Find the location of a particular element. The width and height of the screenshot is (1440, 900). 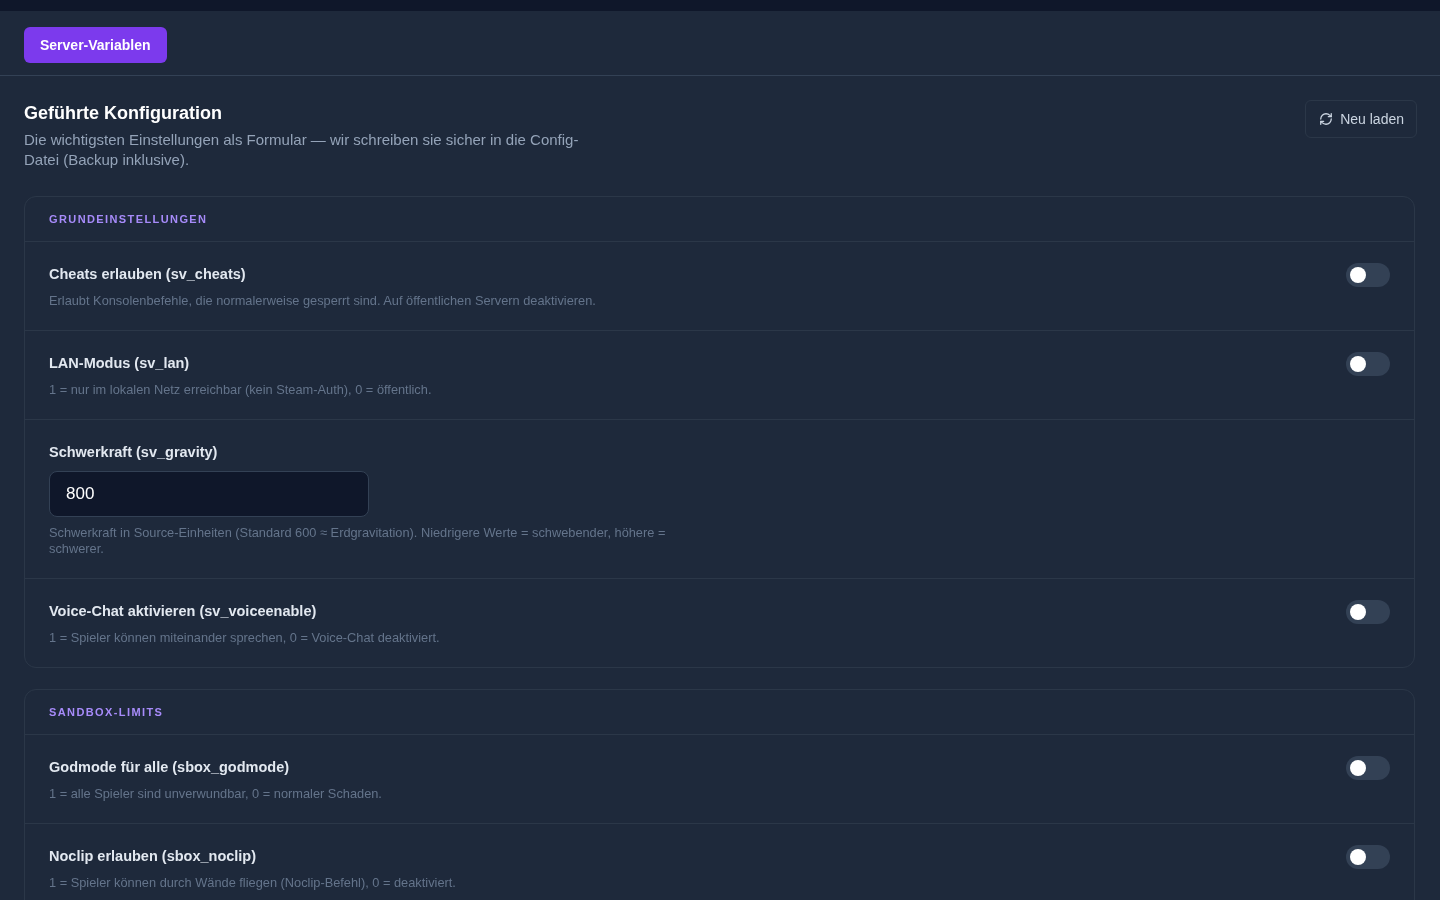

setting-description: 1 = Spieler können miteinander sprechen, 0 = Voice-Chat deaktiviert. is located at coordinates (244, 638).